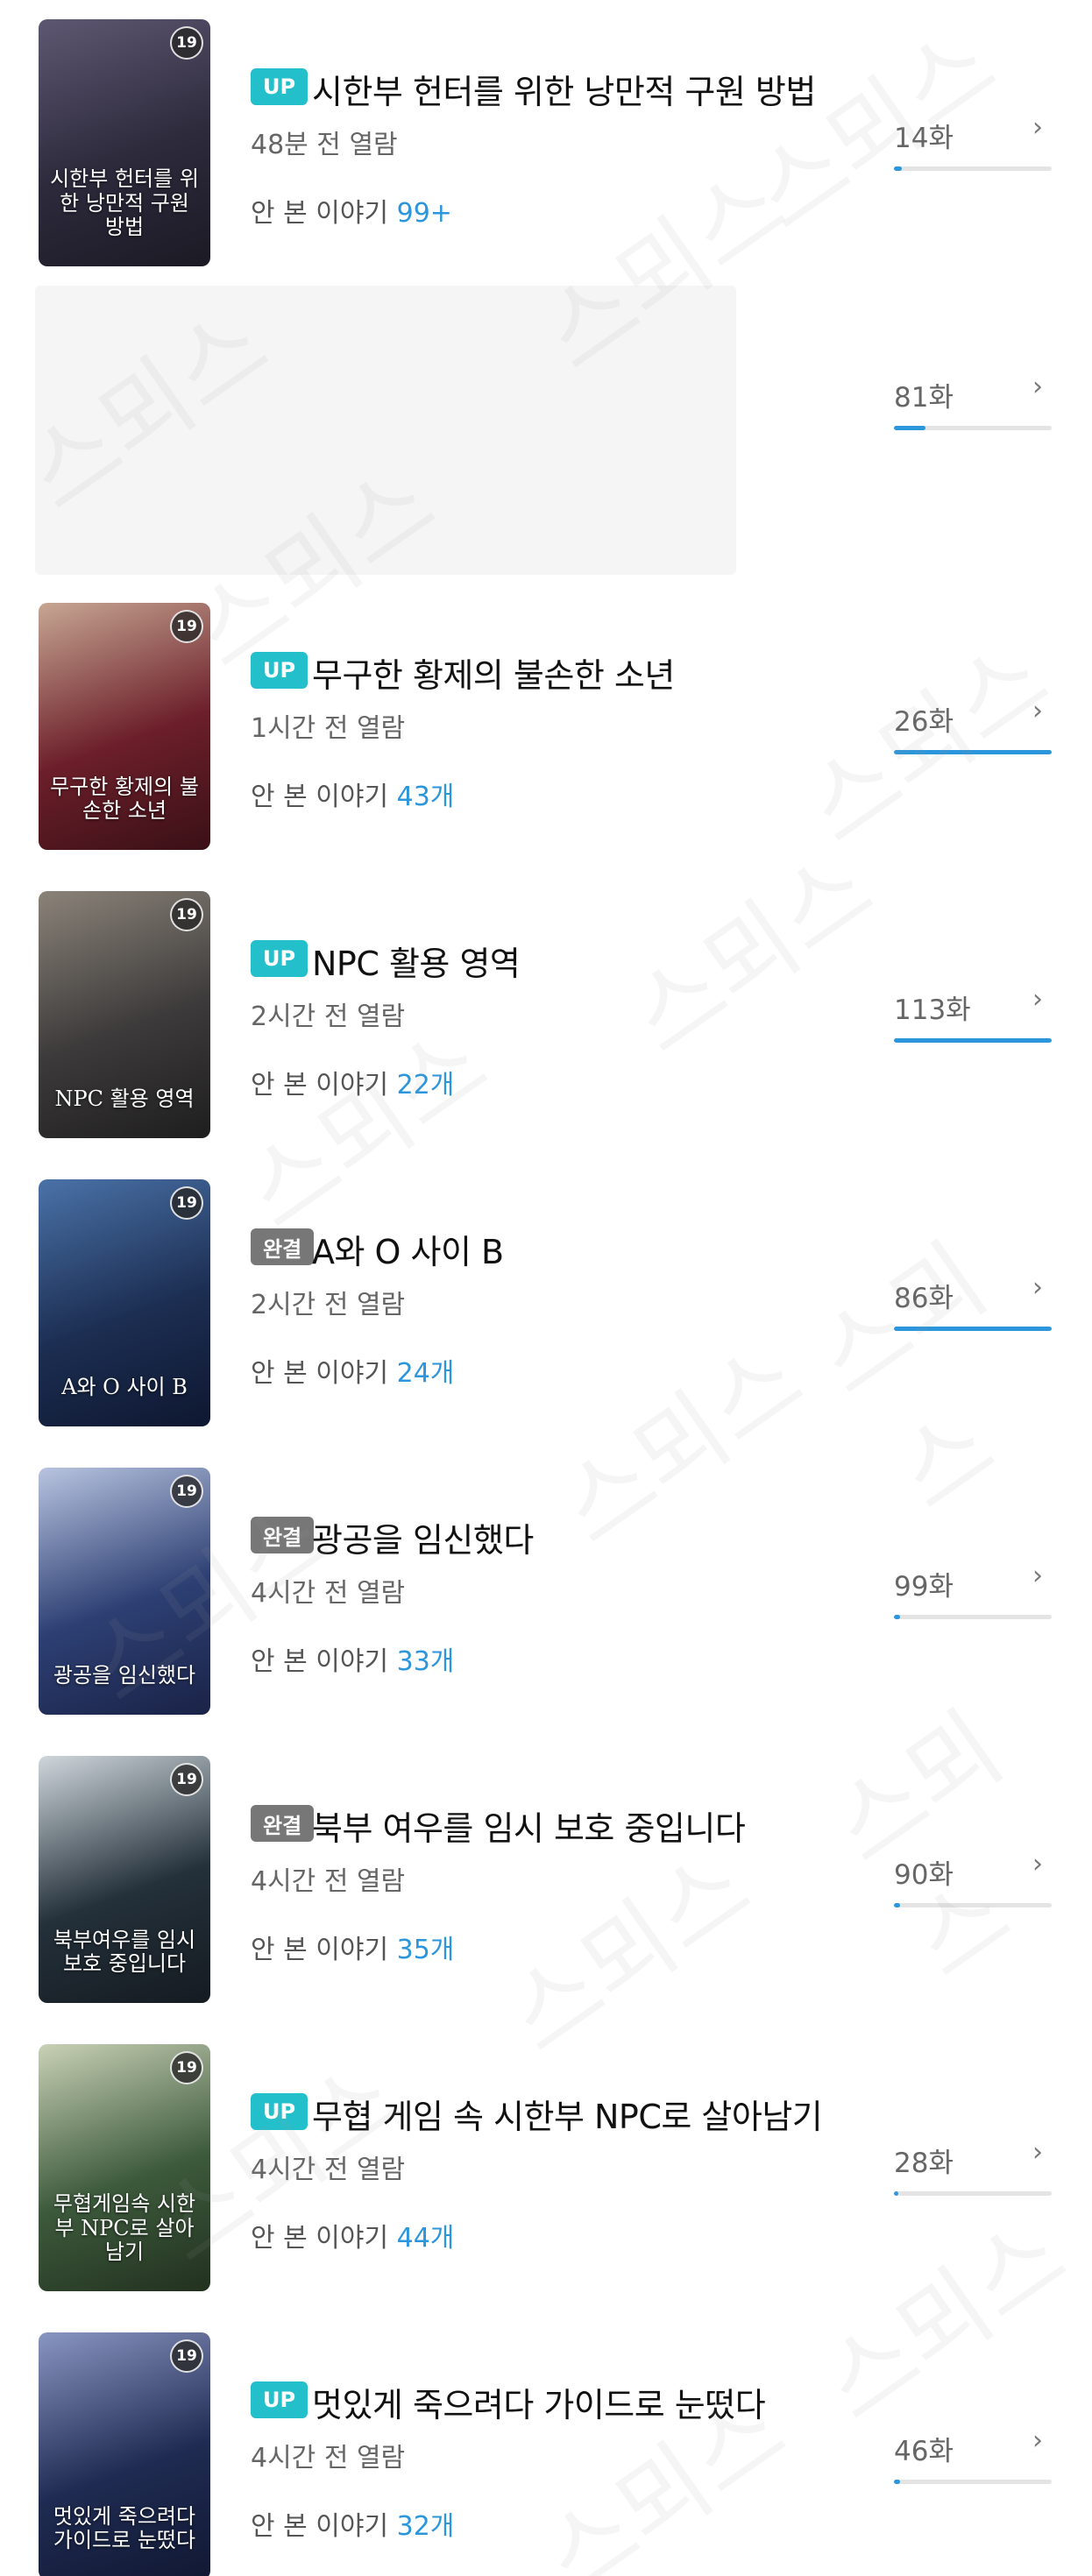 The width and height of the screenshot is (1092, 2576). I want to click on unread-episodes: 안 본 이야기 32개, so click(352, 2523).